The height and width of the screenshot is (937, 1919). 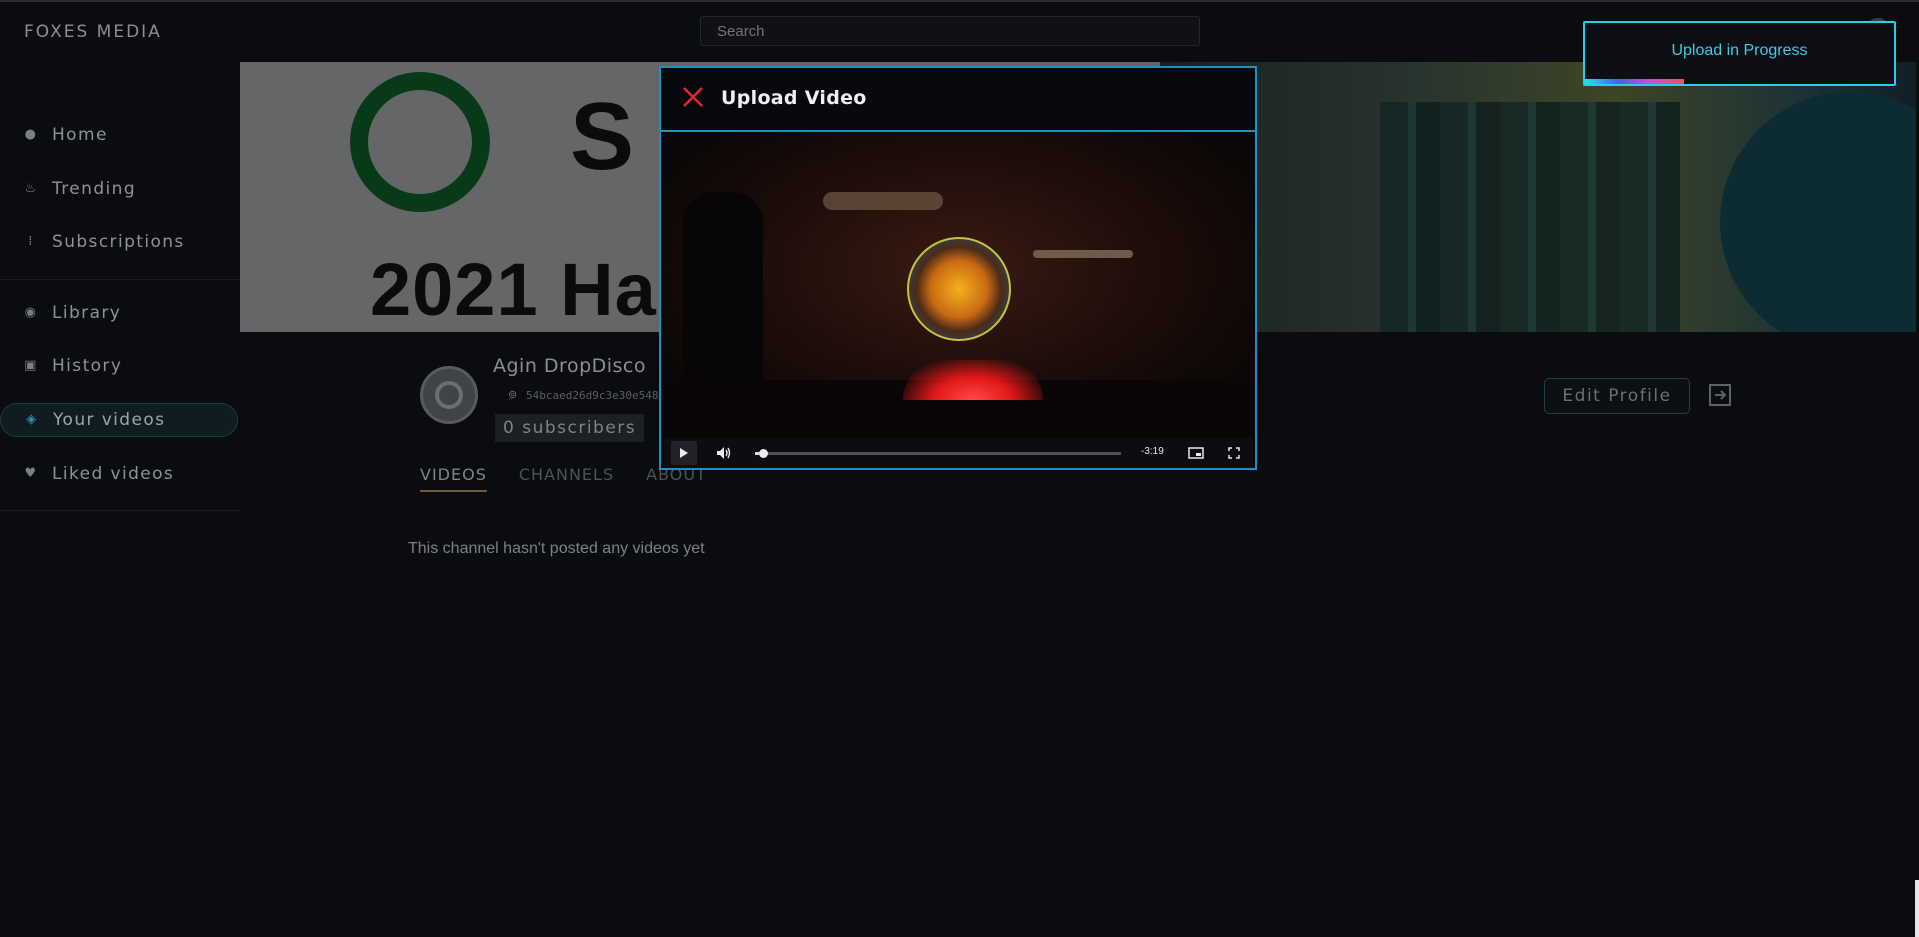 I want to click on fire-icon: ♨, so click(x=31, y=188).